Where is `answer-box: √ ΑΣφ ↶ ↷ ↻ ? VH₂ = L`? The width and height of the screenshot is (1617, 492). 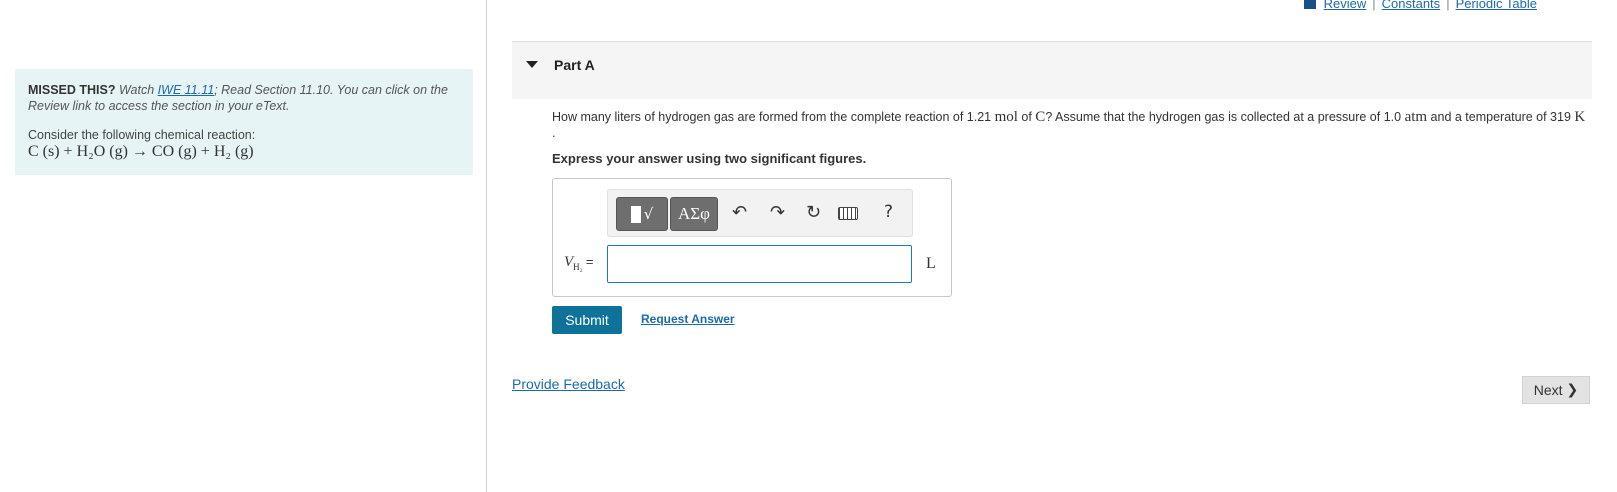
answer-box: √ ΑΣφ ↶ ↷ ↻ ? VH₂ = L is located at coordinates (752, 237).